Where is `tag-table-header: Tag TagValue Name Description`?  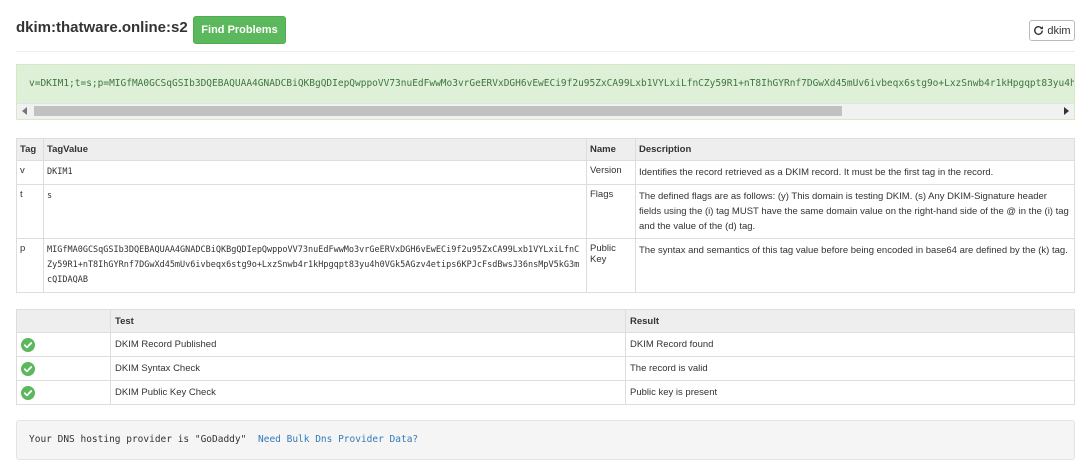
tag-table-header: Tag TagValue Name Description is located at coordinates (545, 149).